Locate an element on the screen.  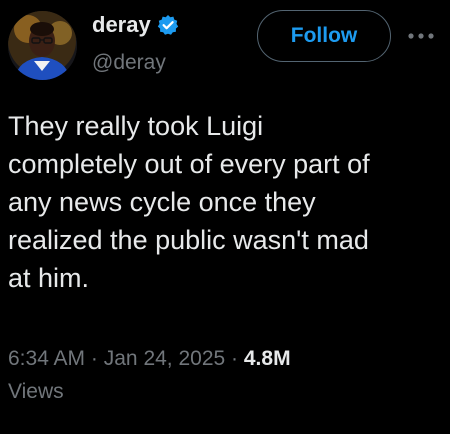
author-handle: @deray is located at coordinates (129, 63).